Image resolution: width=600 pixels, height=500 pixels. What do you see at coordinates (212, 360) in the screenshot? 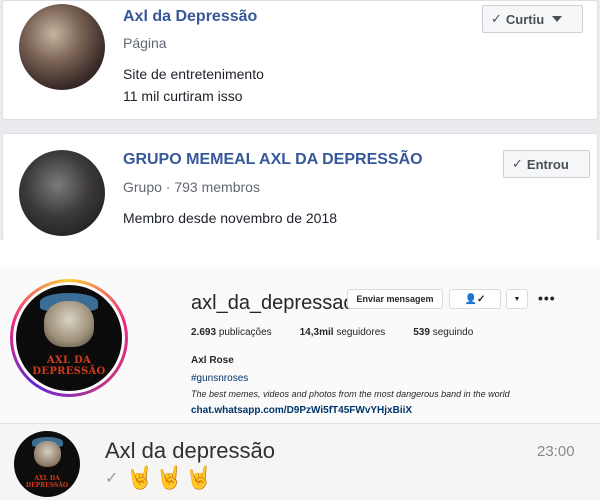
I see `profile-name: Axl Rose` at bounding box center [212, 360].